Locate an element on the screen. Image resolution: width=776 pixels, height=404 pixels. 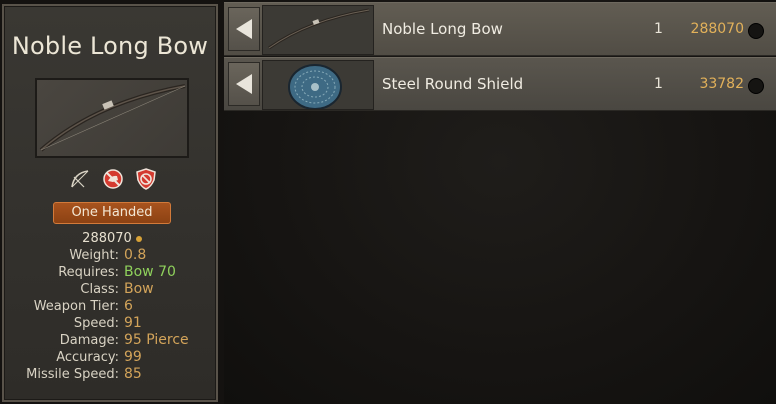
bow-icon is located at coordinates (80, 179).